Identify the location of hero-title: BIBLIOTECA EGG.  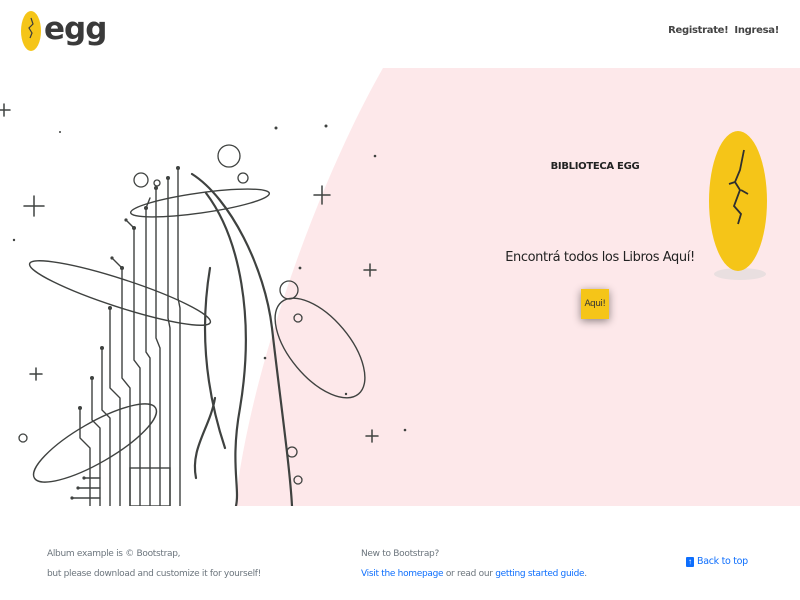
(595, 166).